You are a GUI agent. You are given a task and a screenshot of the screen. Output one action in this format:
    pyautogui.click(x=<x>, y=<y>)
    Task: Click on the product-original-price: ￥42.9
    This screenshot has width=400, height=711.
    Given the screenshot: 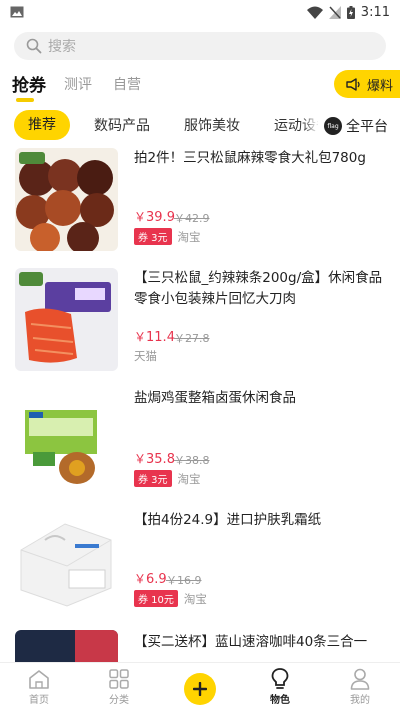 What is the action you would take?
    pyautogui.click(x=192, y=218)
    